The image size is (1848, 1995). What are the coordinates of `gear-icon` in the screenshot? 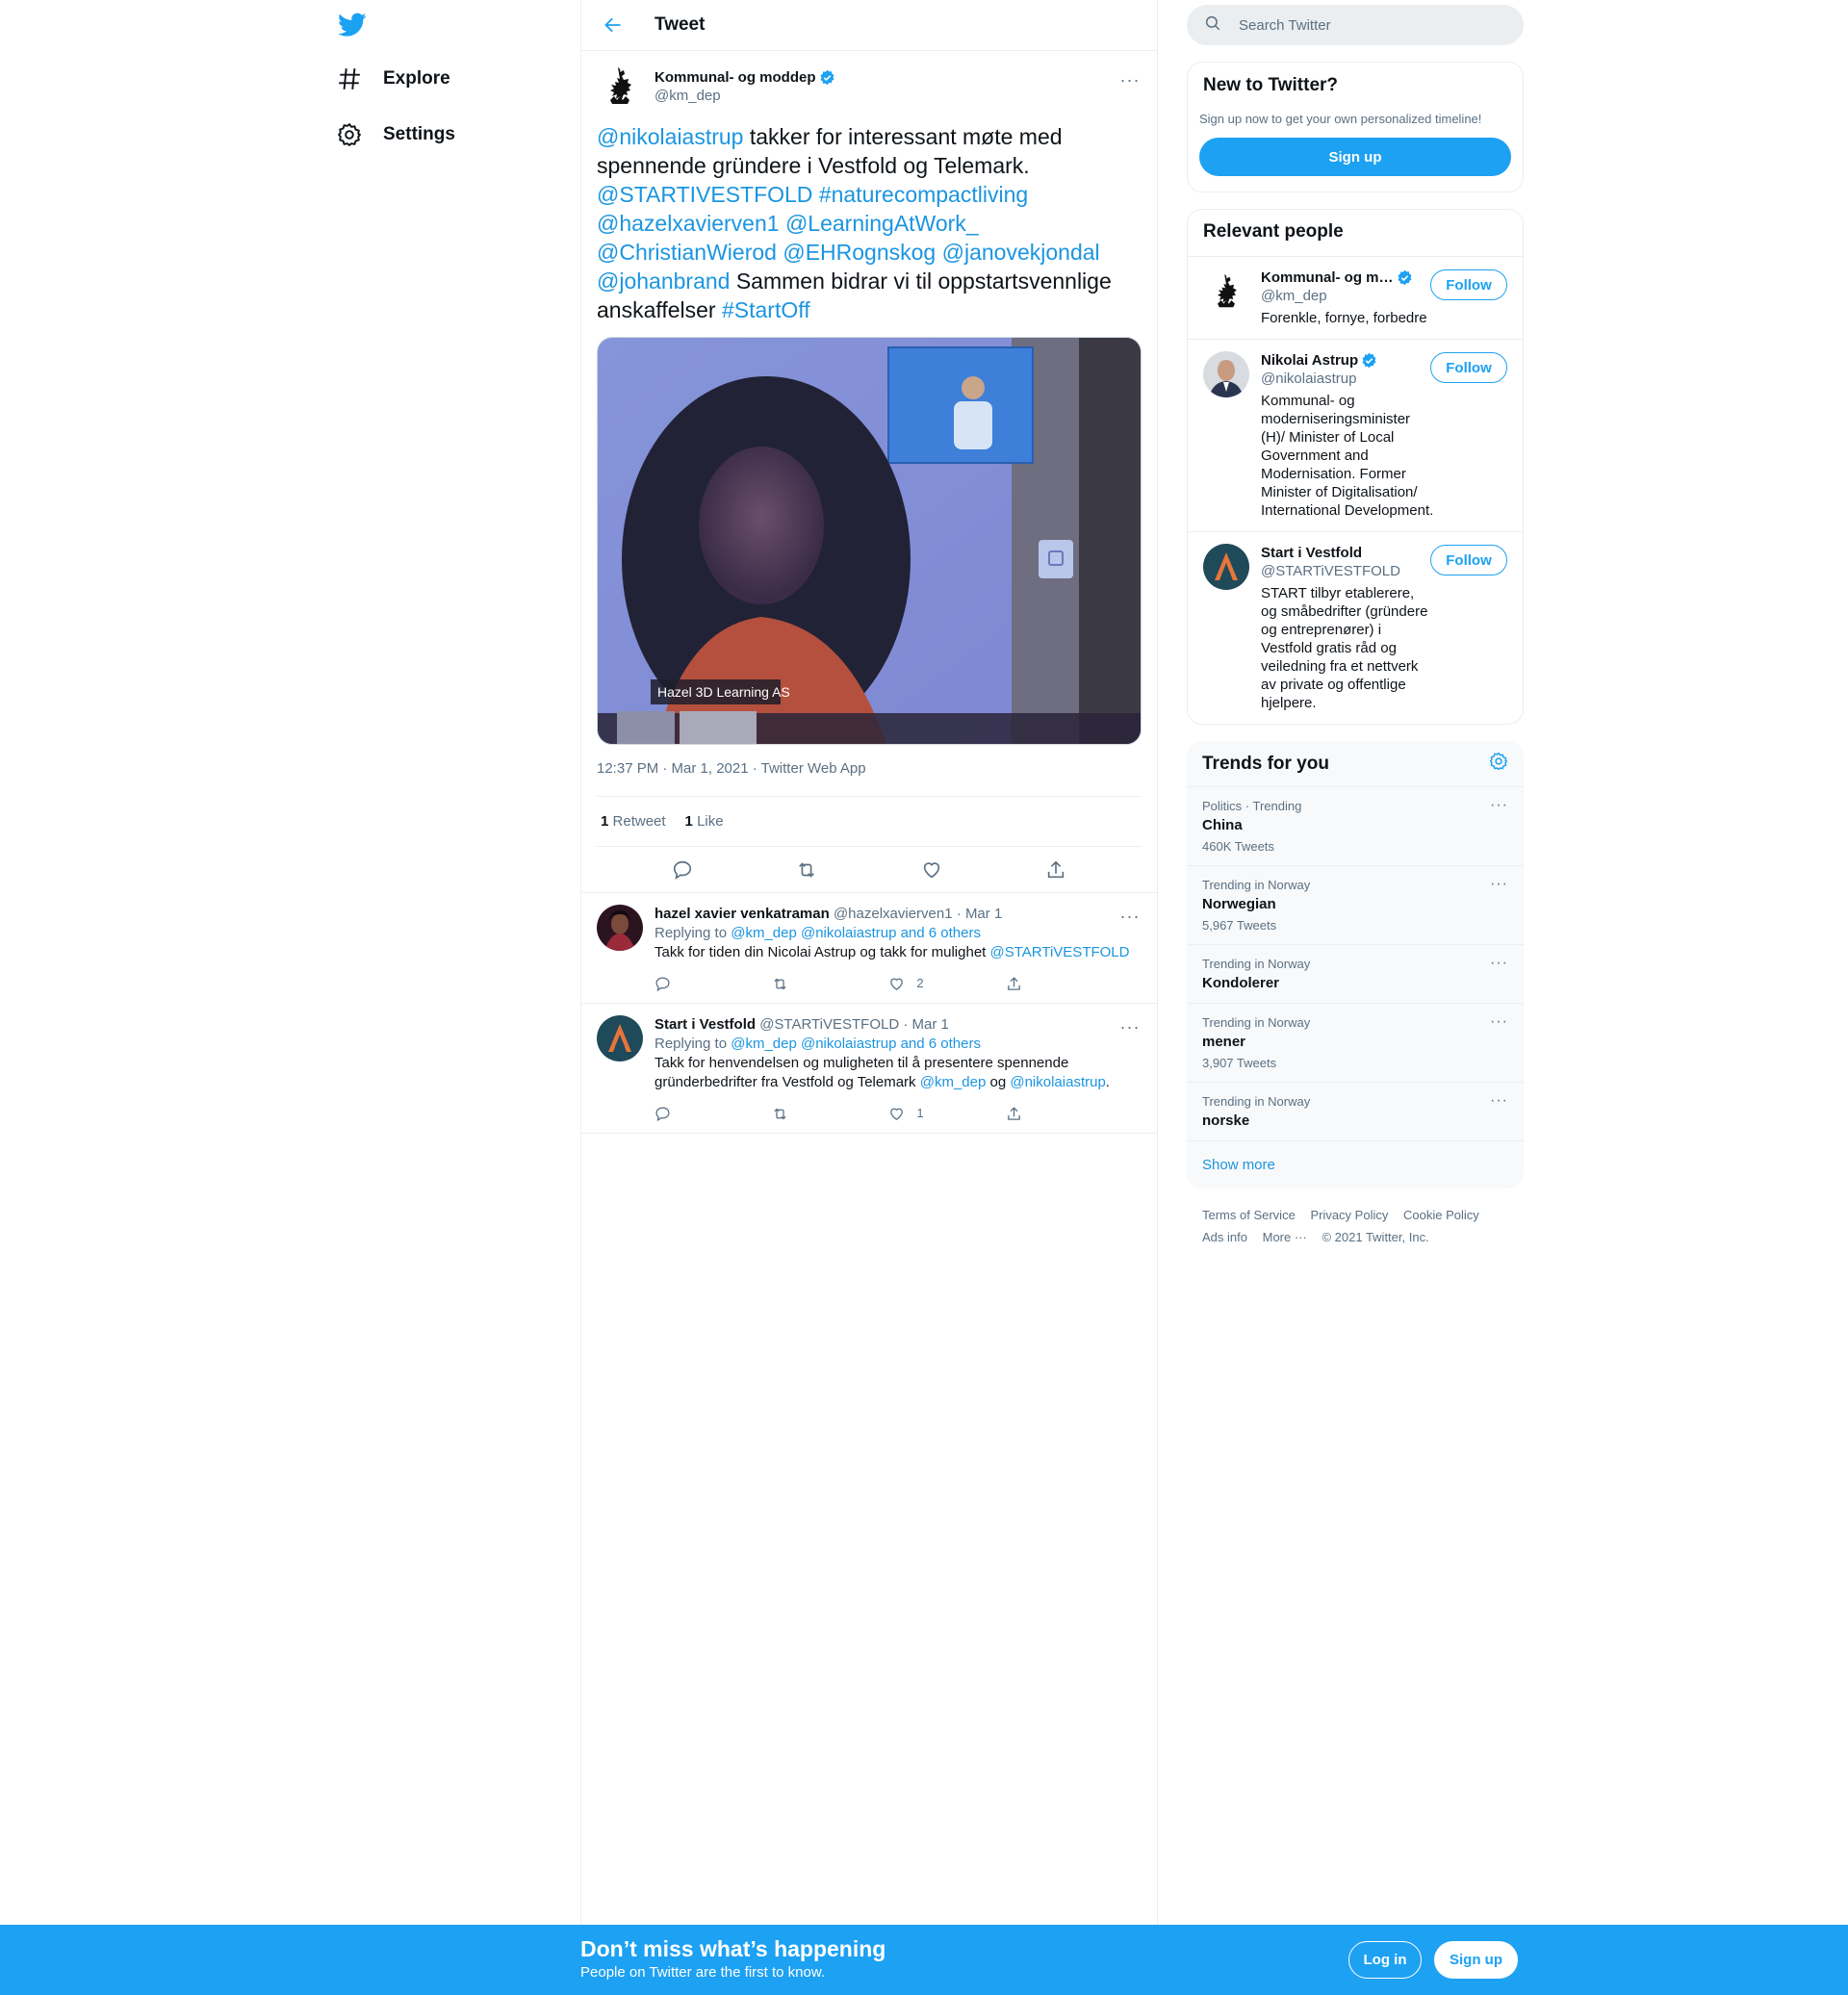 It's located at (1498, 764).